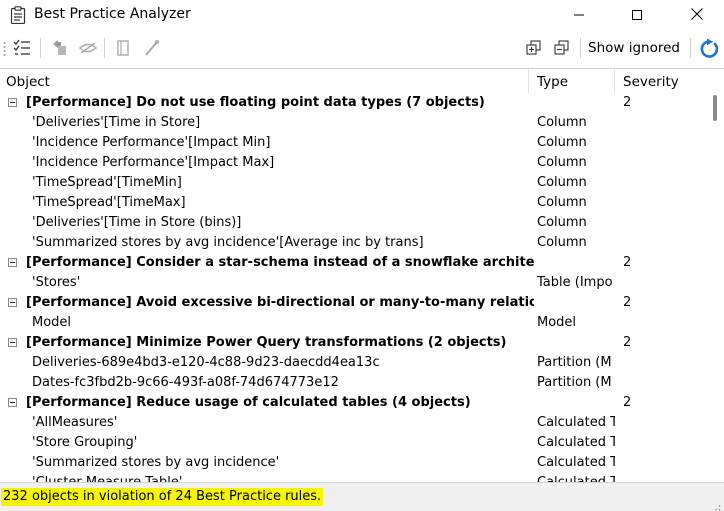 The height and width of the screenshot is (511, 724). Describe the element at coordinates (60, 48) in the screenshot. I see `go-to-object-icon` at that location.